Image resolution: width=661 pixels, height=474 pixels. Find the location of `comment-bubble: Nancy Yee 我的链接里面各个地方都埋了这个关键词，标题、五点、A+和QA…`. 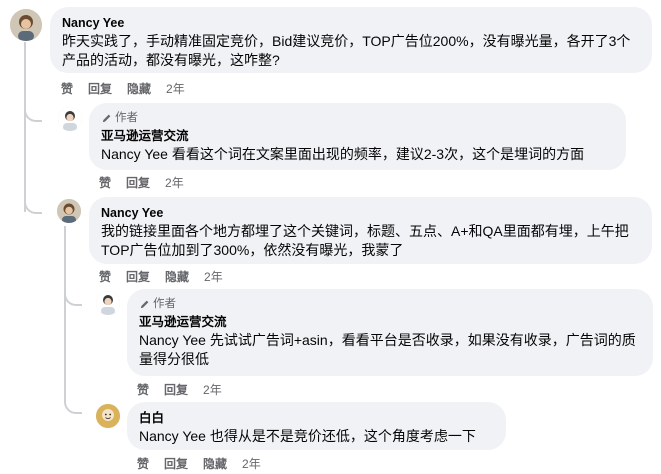

comment-bubble: Nancy Yee 我的链接里面各个地方都埋了这个关键词，标题、五点、A+和QA… is located at coordinates (370, 230).